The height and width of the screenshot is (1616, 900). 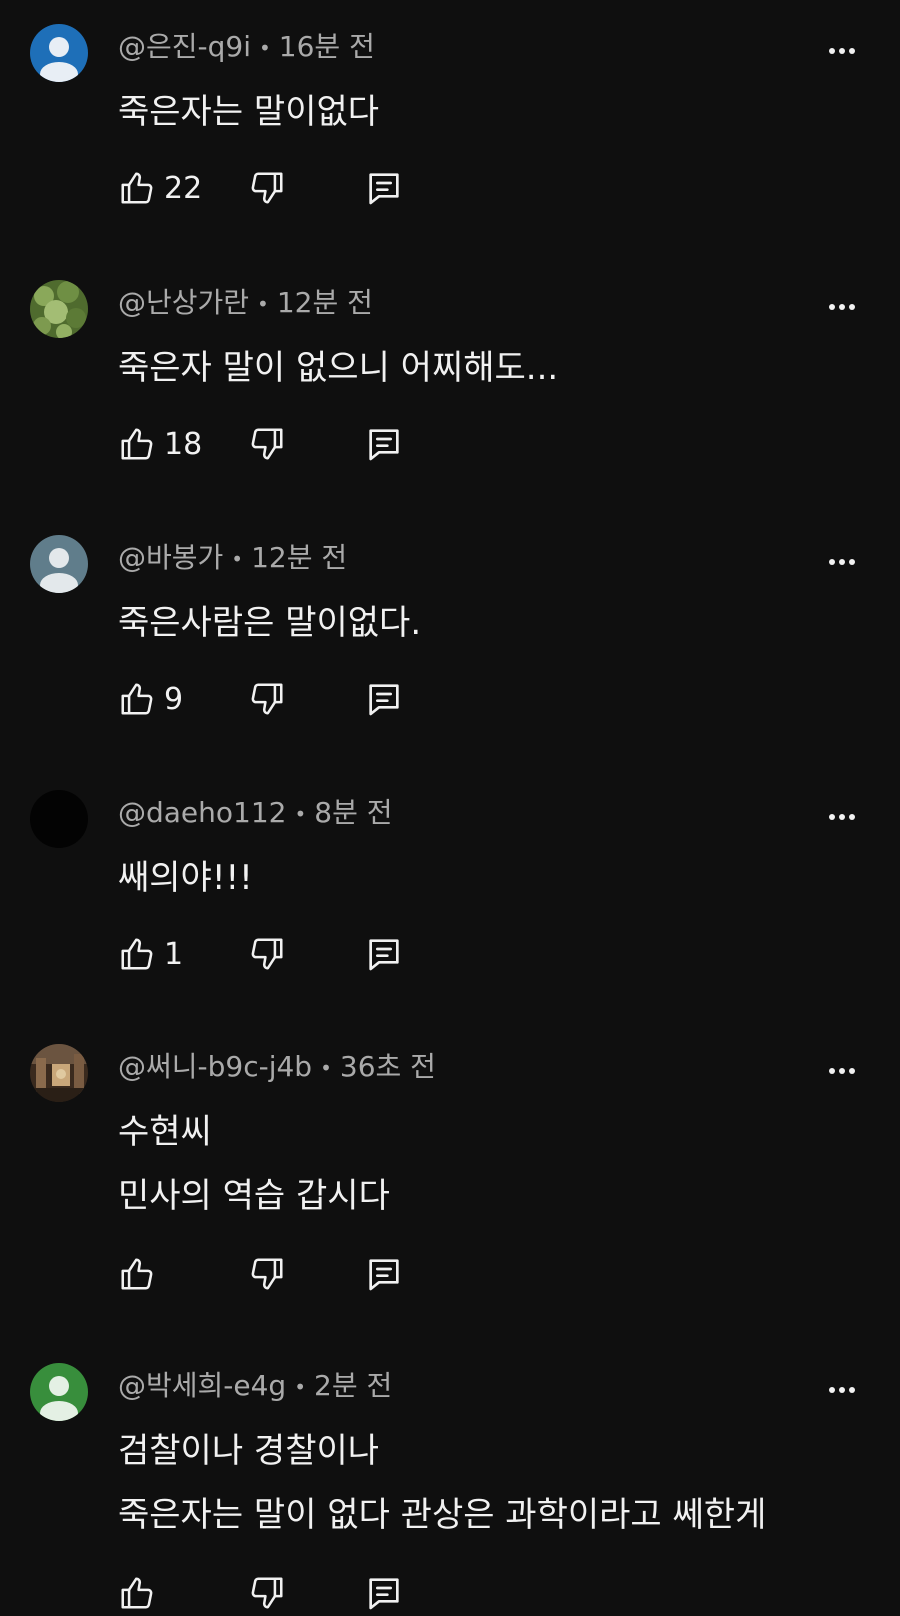 I want to click on comment-time: 8분 전, so click(x=353, y=812).